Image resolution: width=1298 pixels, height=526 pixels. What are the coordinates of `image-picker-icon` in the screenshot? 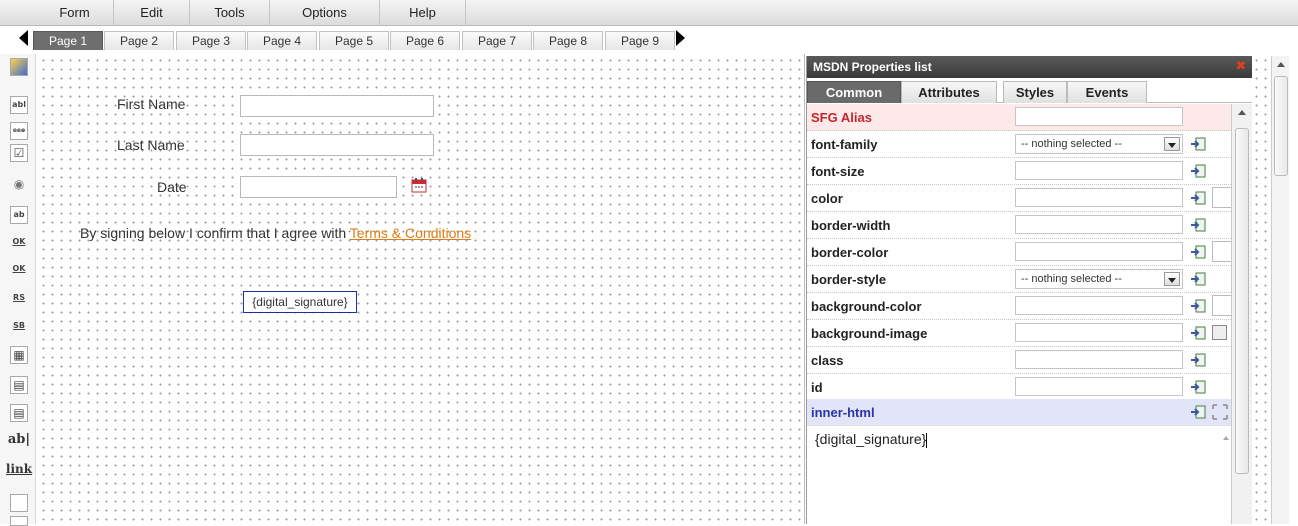 It's located at (1219, 332).